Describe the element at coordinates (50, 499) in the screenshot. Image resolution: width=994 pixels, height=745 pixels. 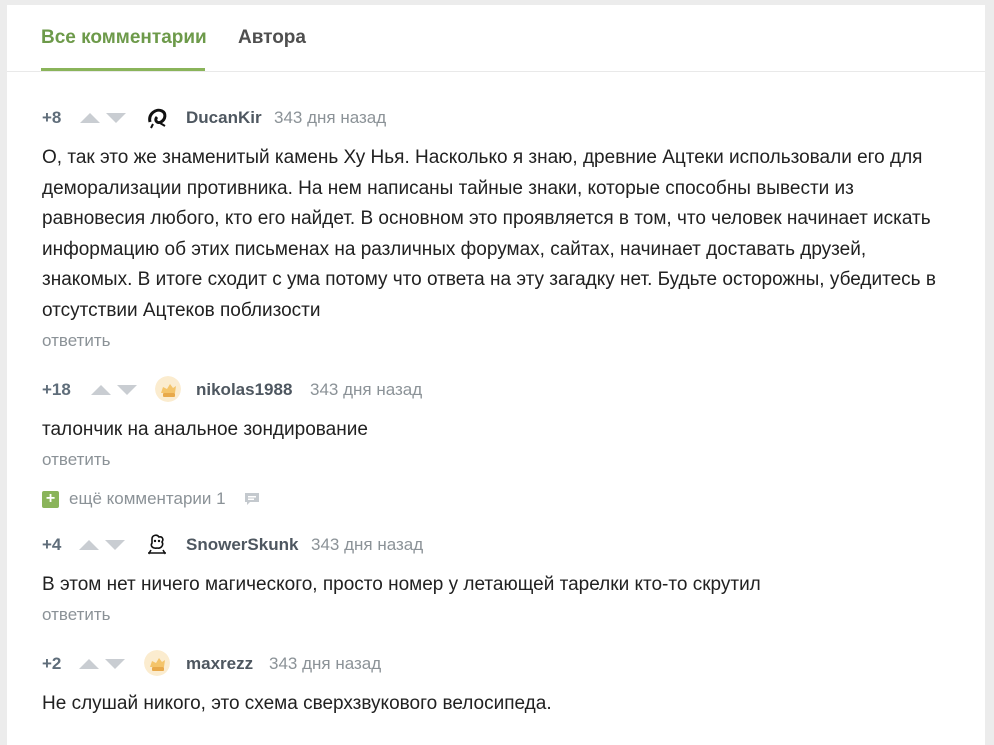
I see `plus-icon: +` at that location.